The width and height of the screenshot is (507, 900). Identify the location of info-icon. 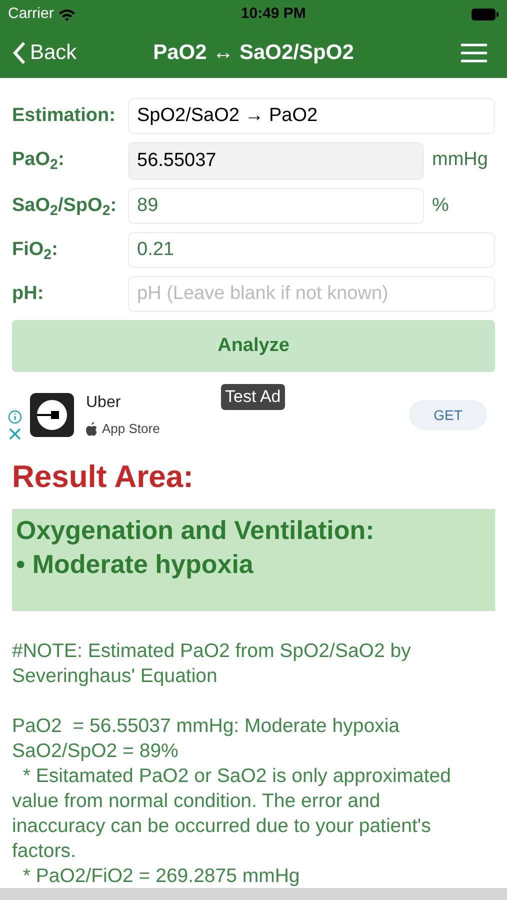
(15, 417).